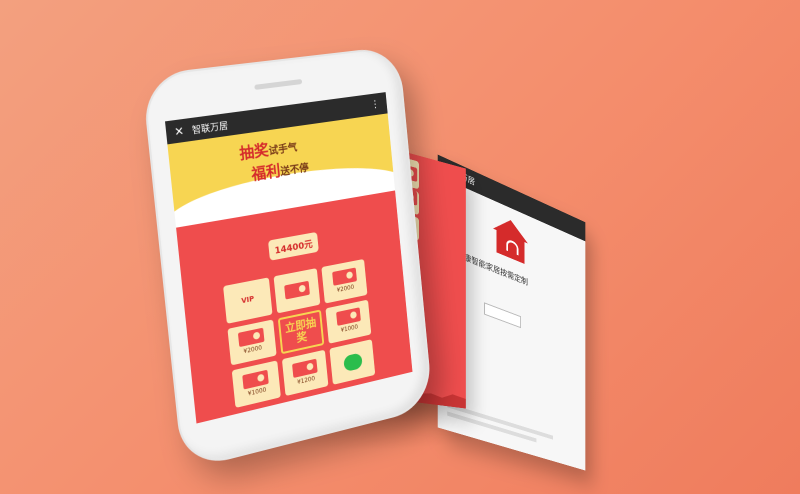  What do you see at coordinates (305, 373) in the screenshot?
I see `phone1-prize-cell: ¥1200` at bounding box center [305, 373].